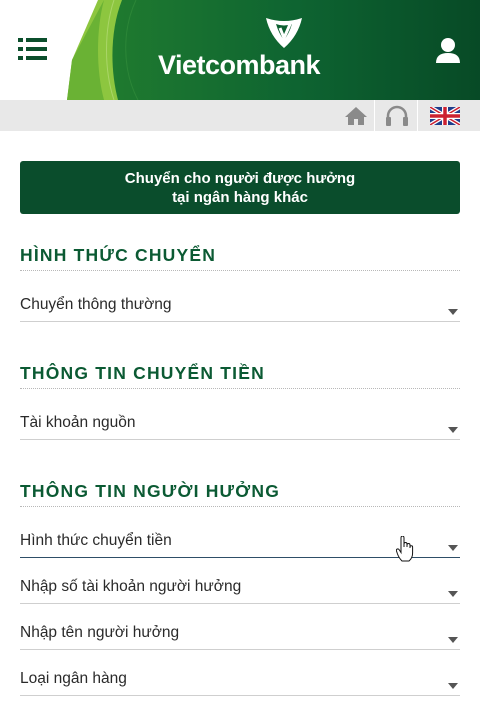 Image resolution: width=480 pixels, height=720 pixels. Describe the element at coordinates (32, 49) in the screenshot. I see `hamburger-menu-icon` at that location.